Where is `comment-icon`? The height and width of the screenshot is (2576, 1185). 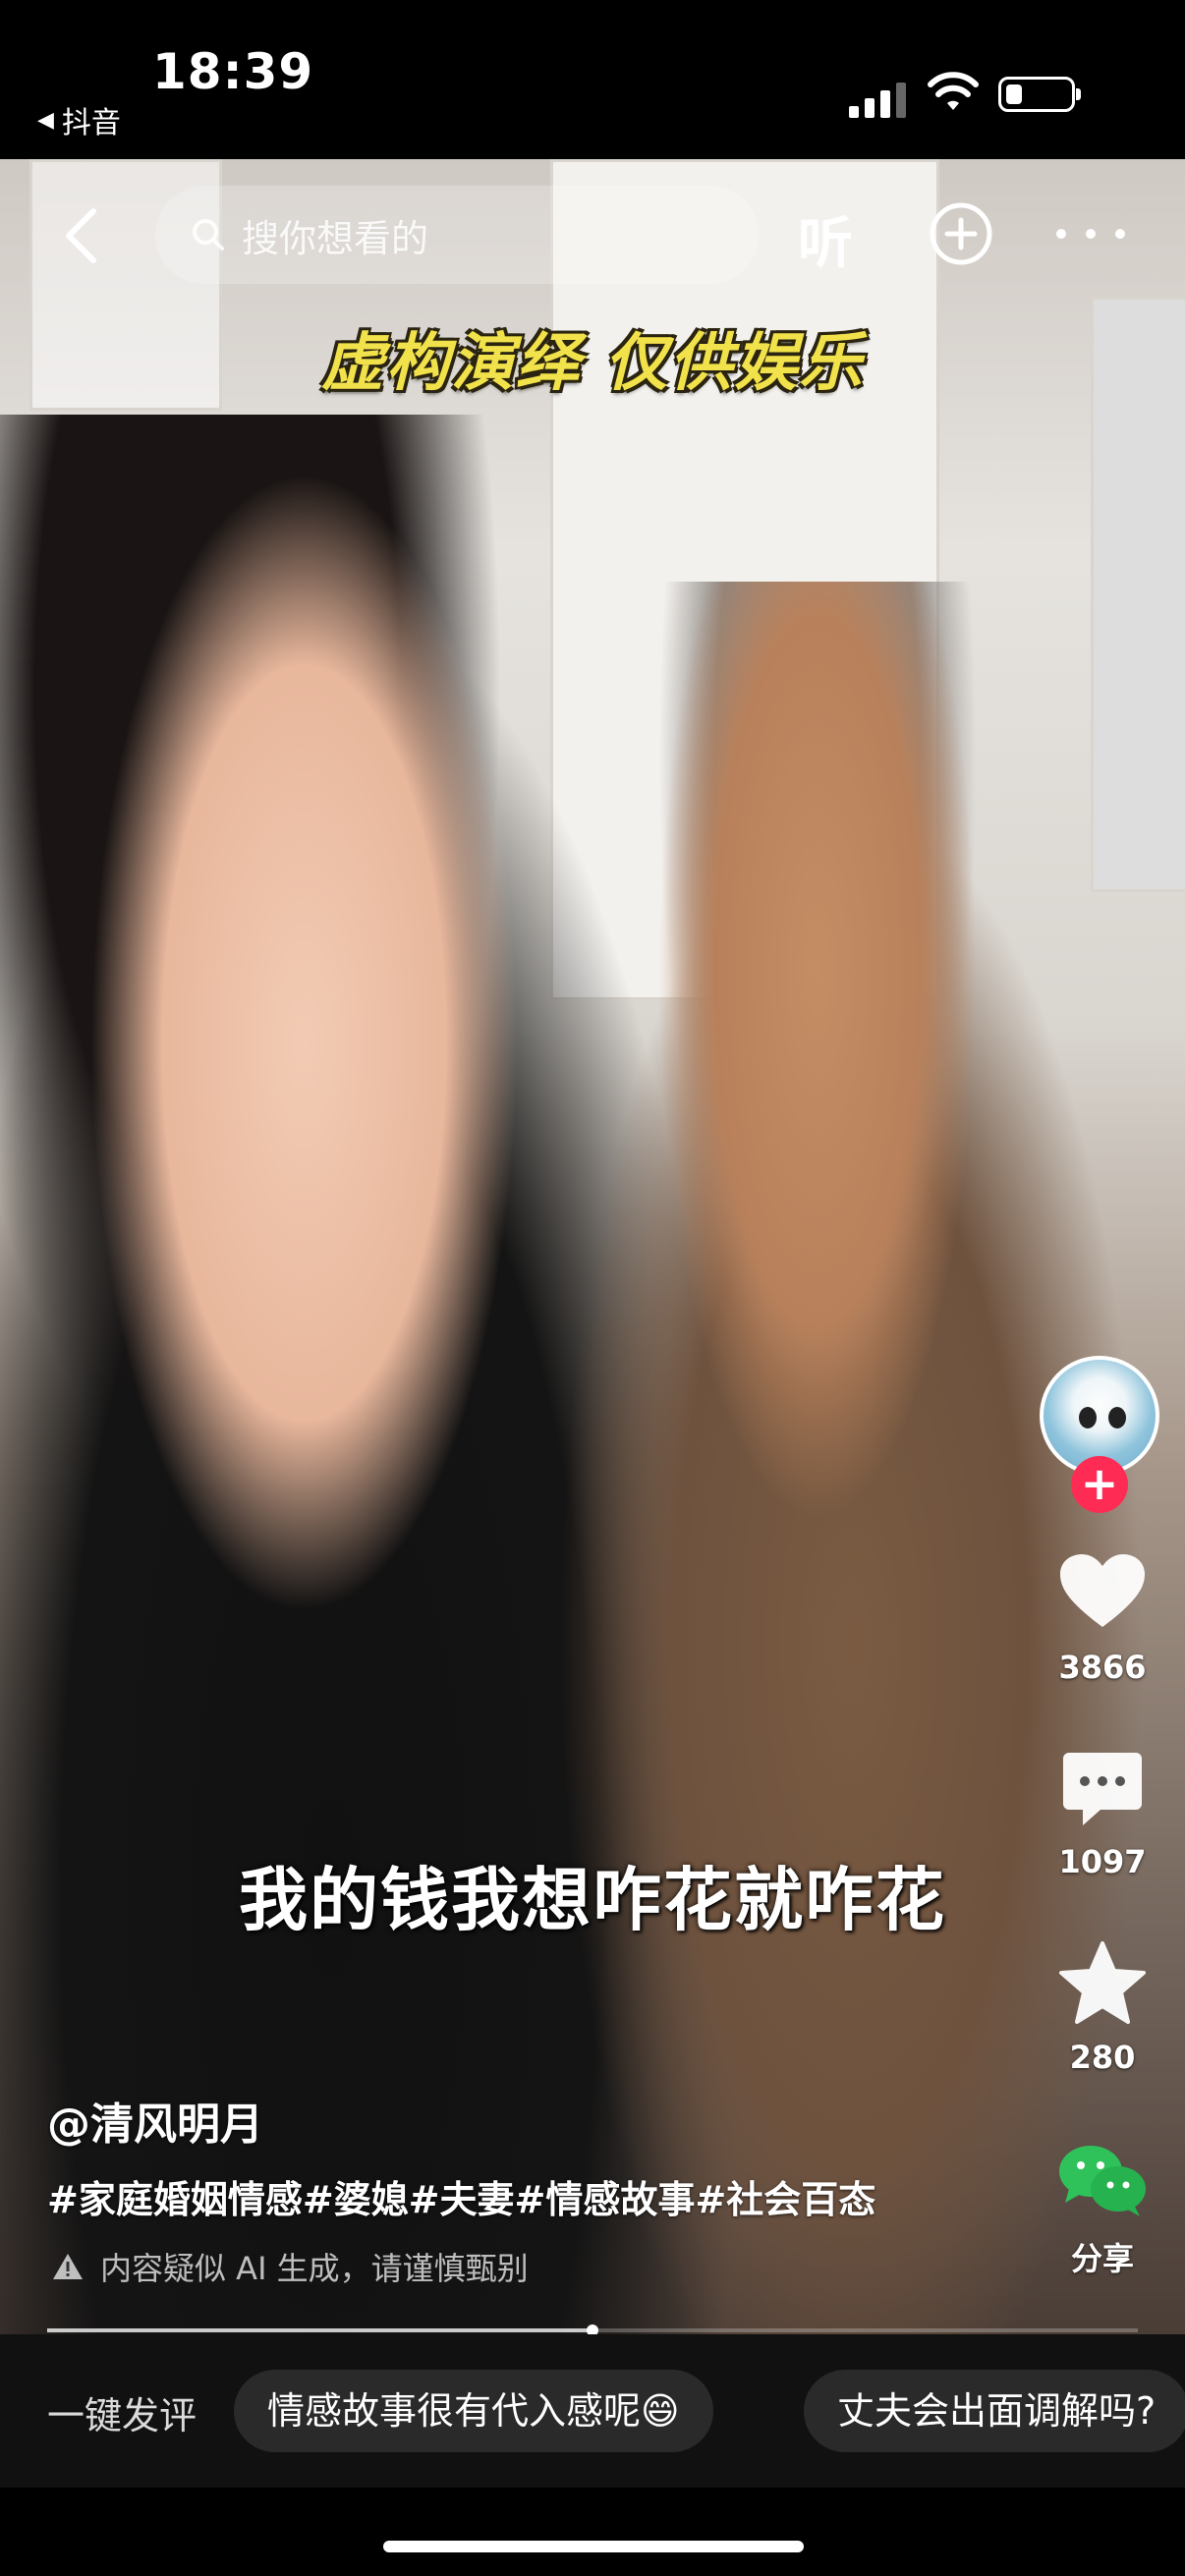 comment-icon is located at coordinates (1103, 1789).